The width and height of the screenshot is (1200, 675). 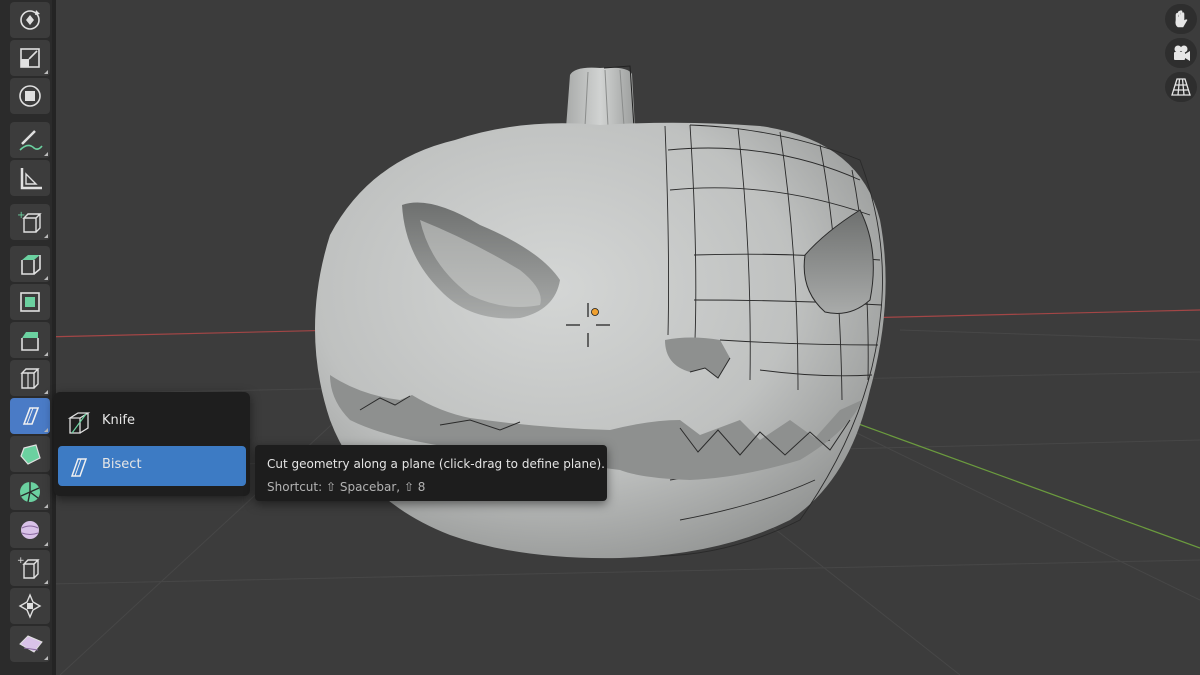 I want to click on loop-cut-icon, so click(x=30, y=378).